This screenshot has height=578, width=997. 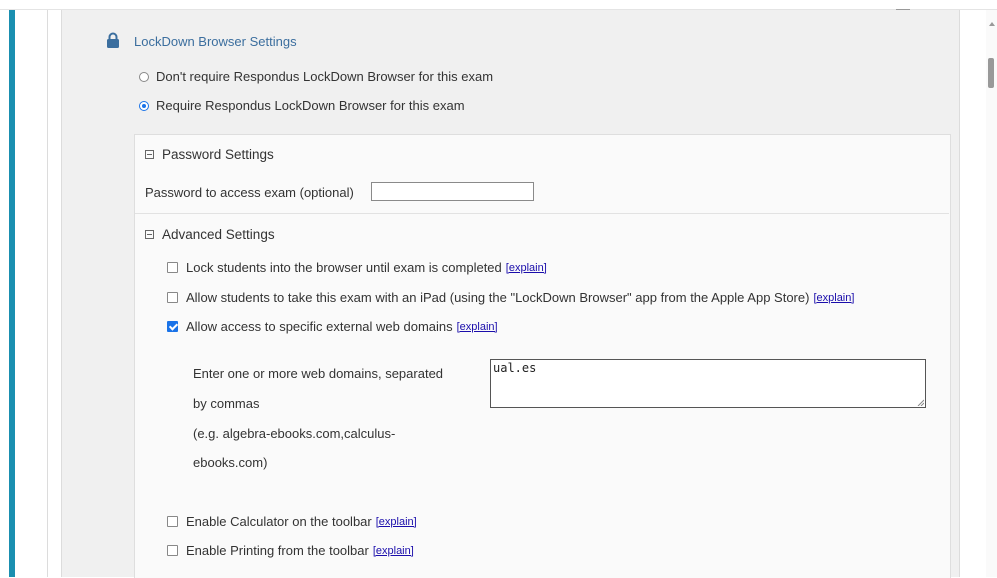 I want to click on domains-help-text: (e.g. algebra-ebooks.com,calculus-, so click(x=294, y=433).